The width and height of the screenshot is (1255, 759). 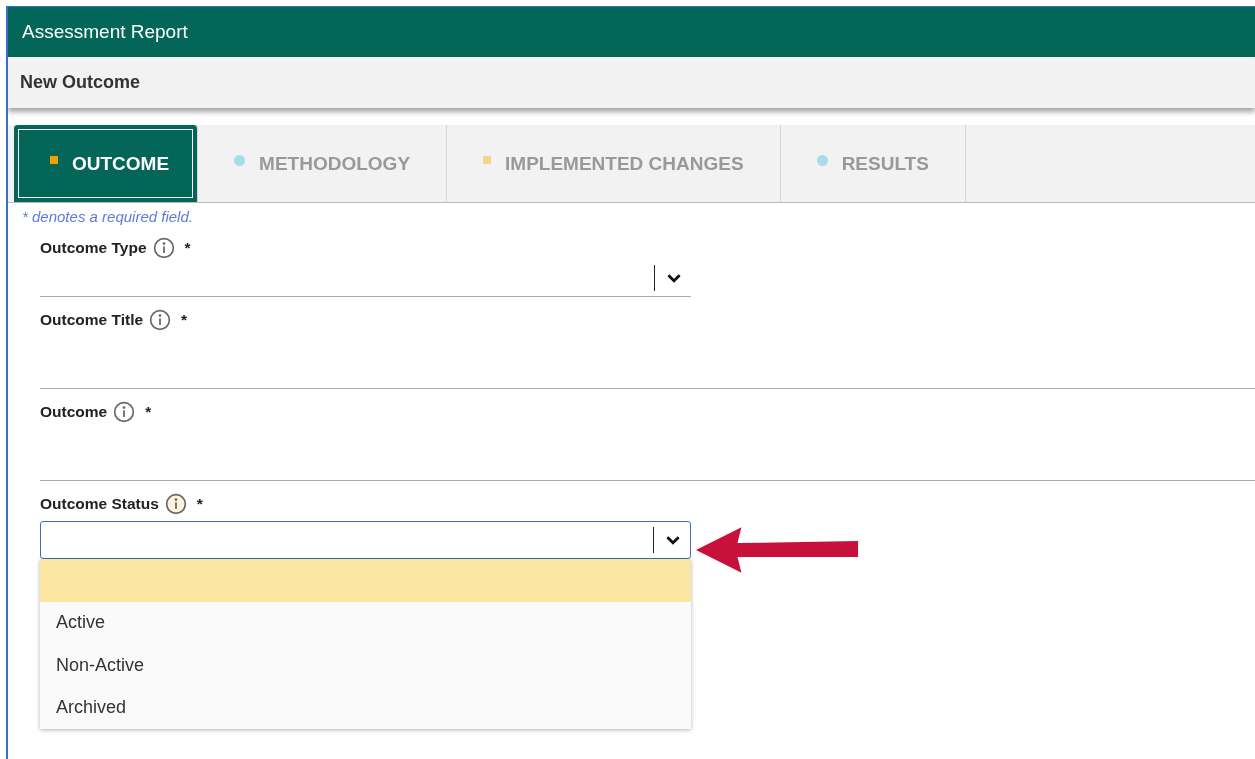 I want to click on field-label: Outcome, so click(x=74, y=412).